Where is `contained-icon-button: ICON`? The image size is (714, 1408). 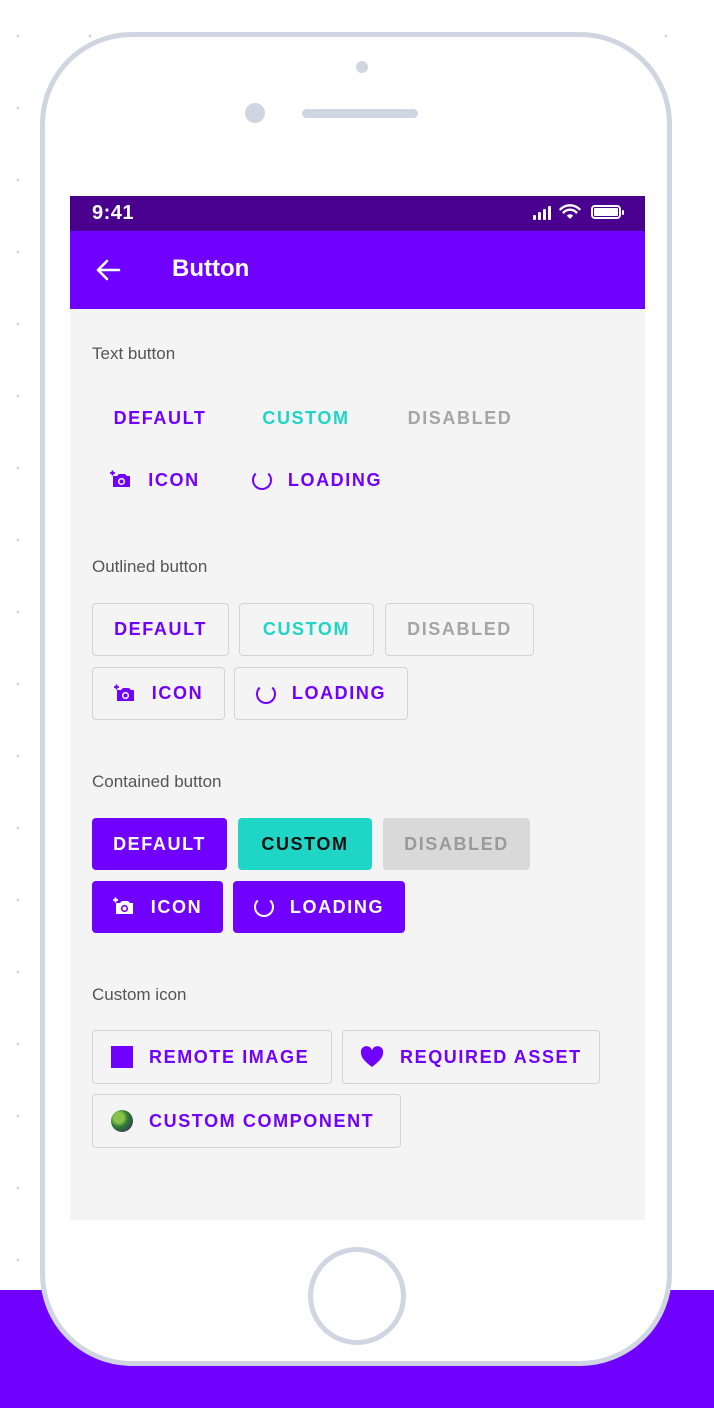 contained-icon-button: ICON is located at coordinates (157, 907).